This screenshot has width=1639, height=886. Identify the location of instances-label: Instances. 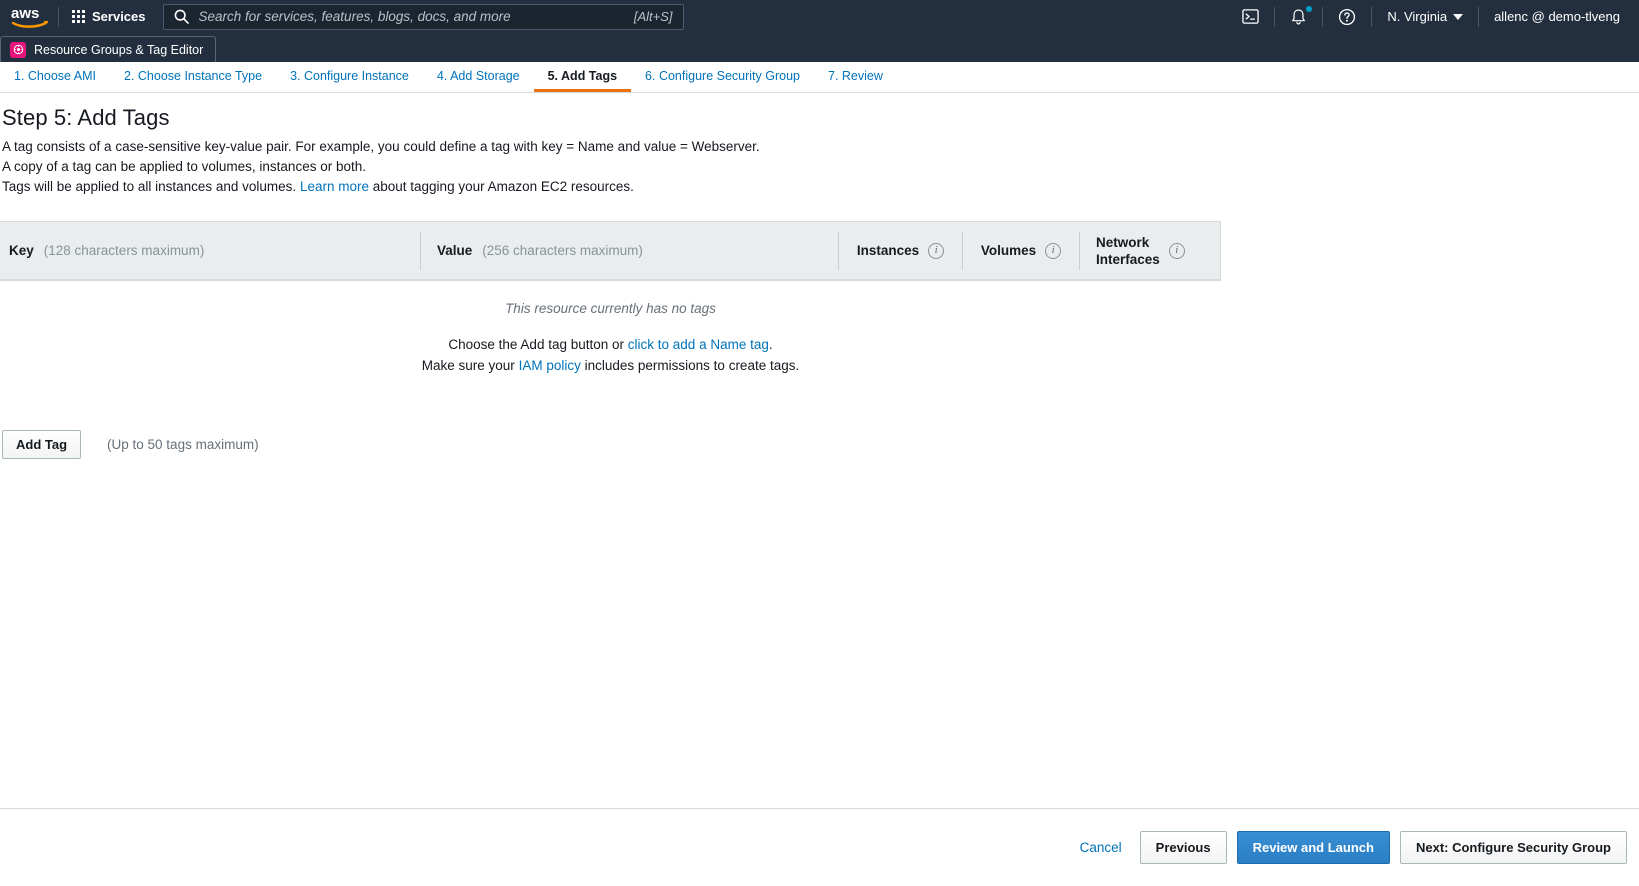
(888, 250).